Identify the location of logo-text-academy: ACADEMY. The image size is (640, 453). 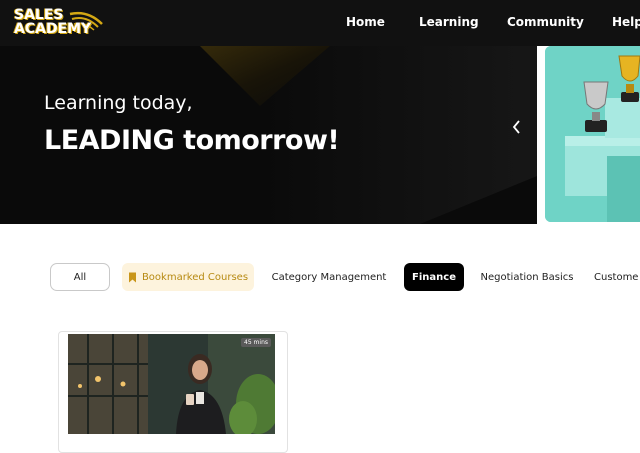
(53, 29).